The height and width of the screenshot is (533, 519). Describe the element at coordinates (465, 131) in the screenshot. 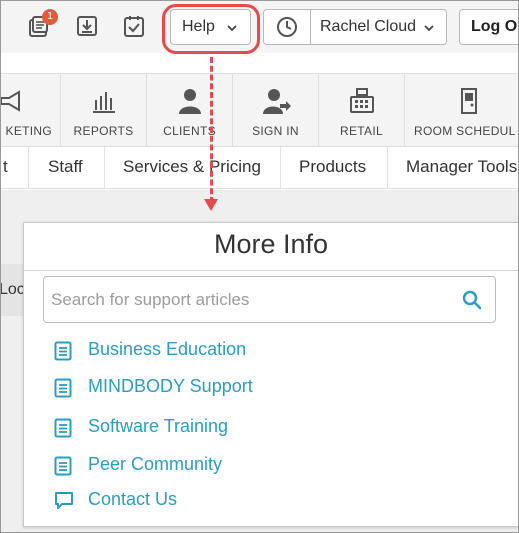

I see `nav-label: ROOM SCHEDUL` at that location.